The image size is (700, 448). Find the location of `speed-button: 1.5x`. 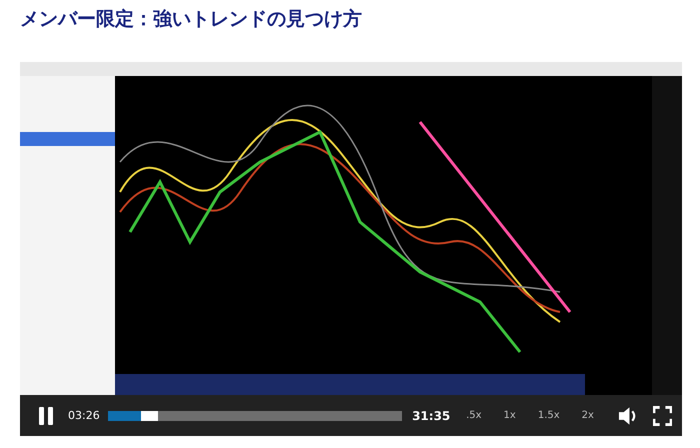

speed-button: 1.5x is located at coordinates (549, 415).